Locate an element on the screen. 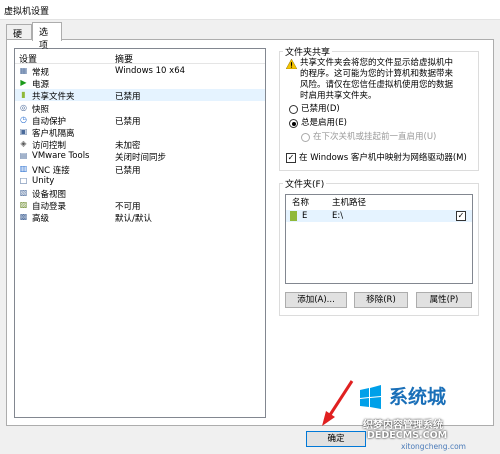 The height and width of the screenshot is (454, 500). watermark-line-3: xitongcheng.com is located at coordinates (433, 446).